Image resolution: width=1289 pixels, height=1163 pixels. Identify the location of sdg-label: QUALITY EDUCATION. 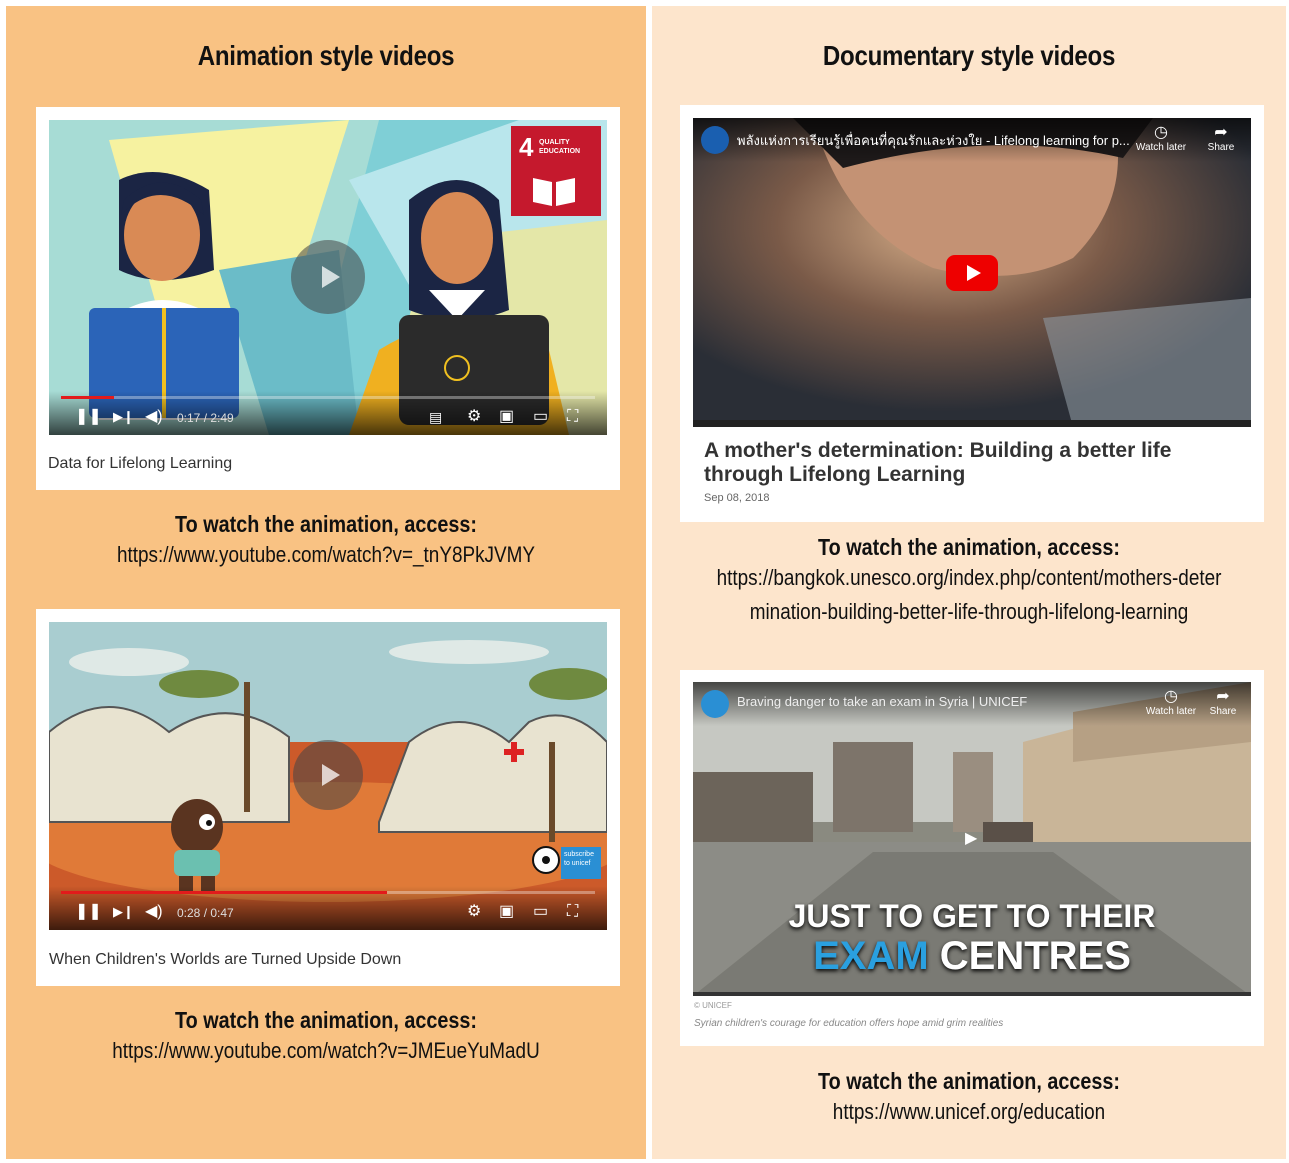
(560, 147).